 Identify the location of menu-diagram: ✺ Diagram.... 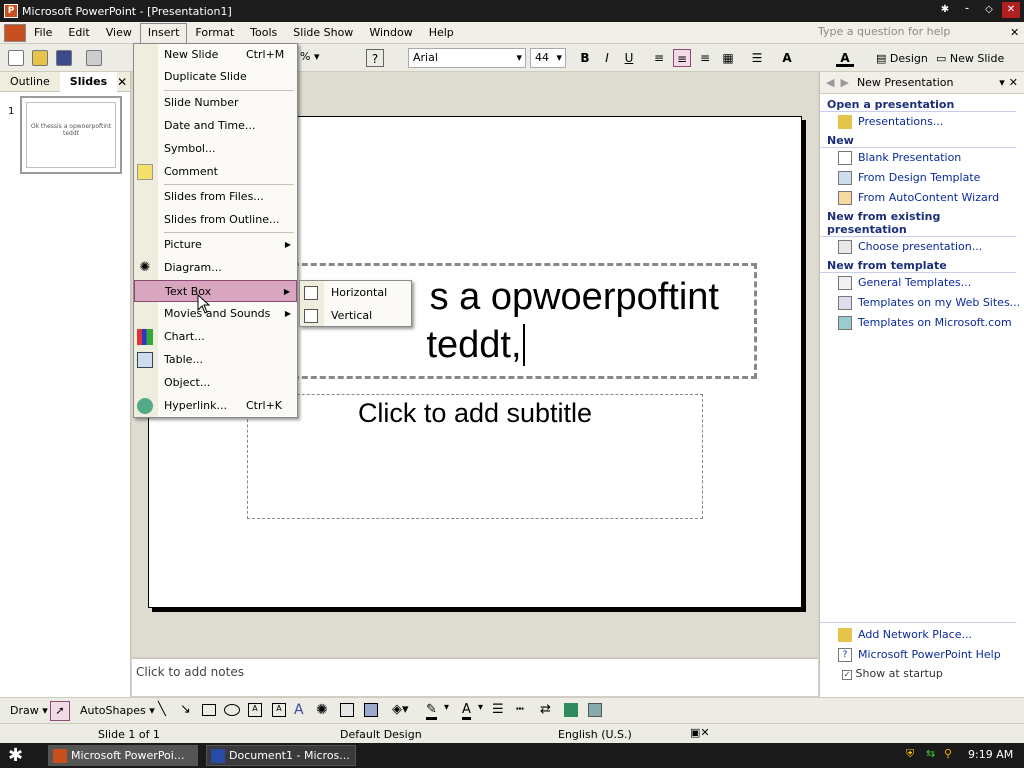
(215, 268).